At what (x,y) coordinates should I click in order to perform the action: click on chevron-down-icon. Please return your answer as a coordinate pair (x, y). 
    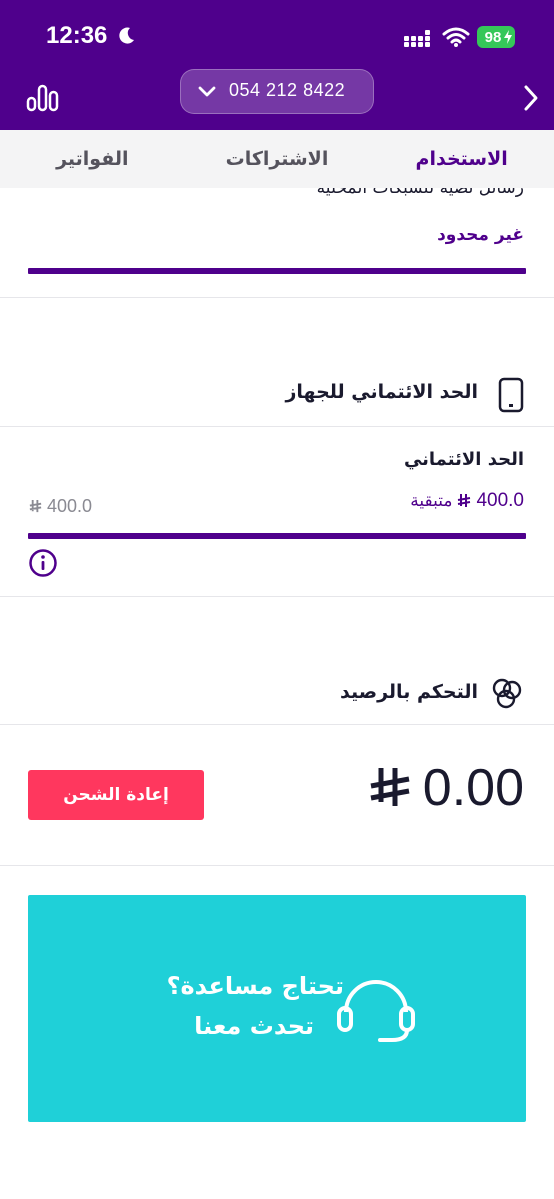
    Looking at the image, I should click on (207, 91).